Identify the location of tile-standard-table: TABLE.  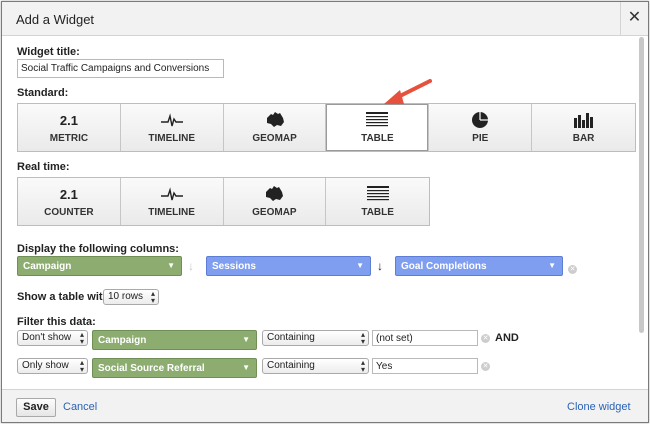
(378, 127).